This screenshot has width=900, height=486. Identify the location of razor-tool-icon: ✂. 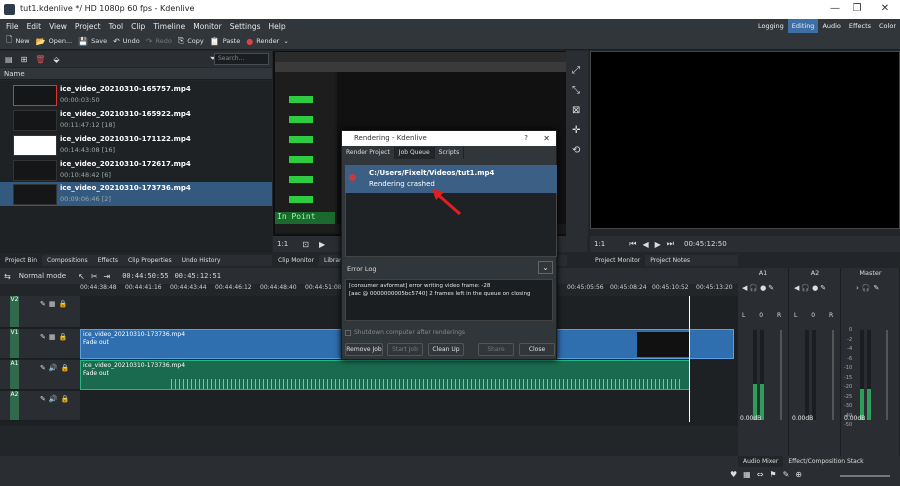
(94, 276).